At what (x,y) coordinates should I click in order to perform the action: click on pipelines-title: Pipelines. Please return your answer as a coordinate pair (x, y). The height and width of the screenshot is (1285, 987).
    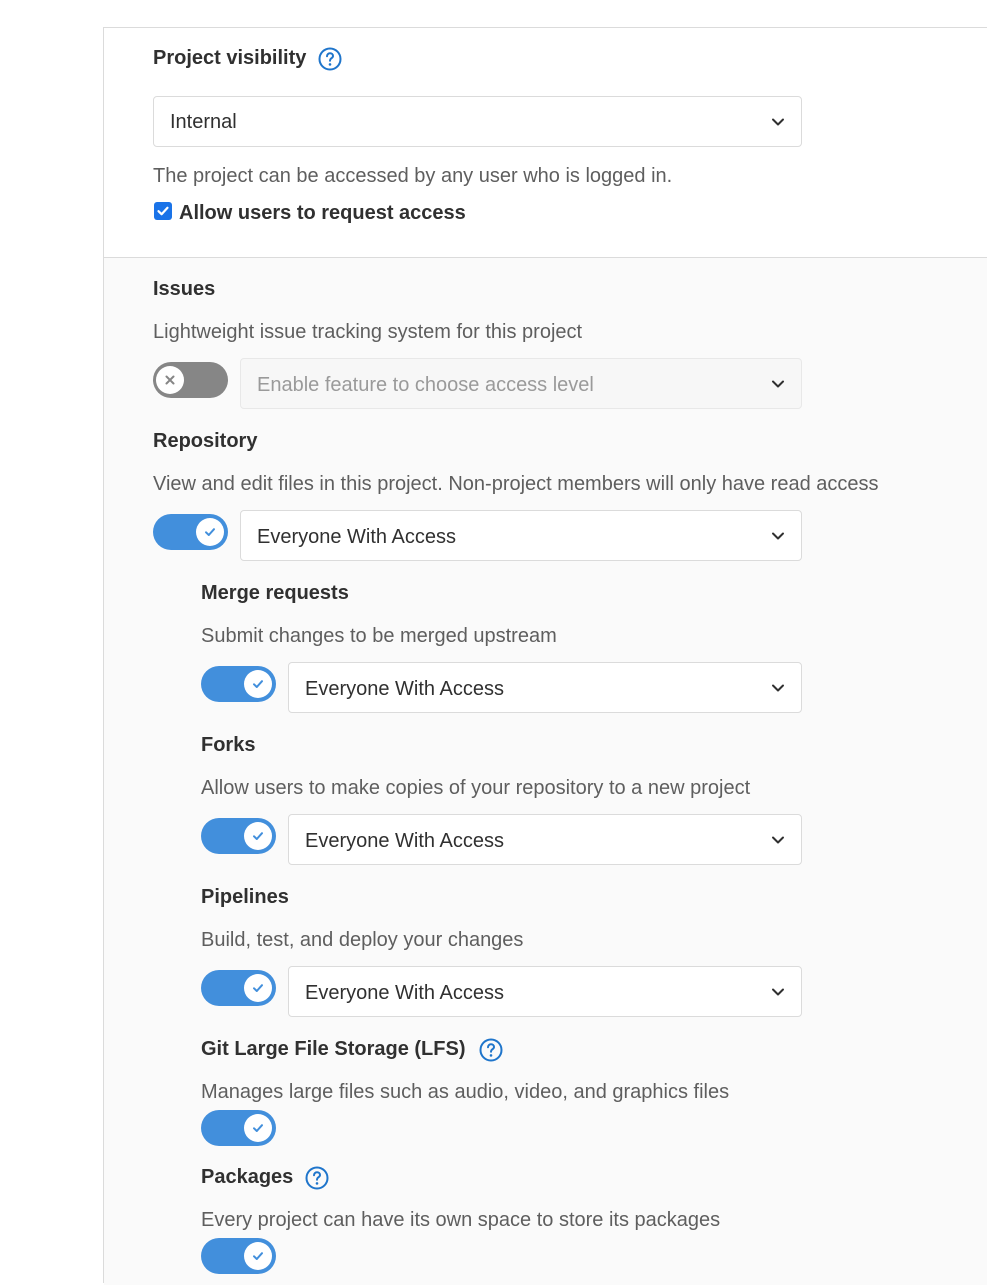
    Looking at the image, I should click on (245, 897).